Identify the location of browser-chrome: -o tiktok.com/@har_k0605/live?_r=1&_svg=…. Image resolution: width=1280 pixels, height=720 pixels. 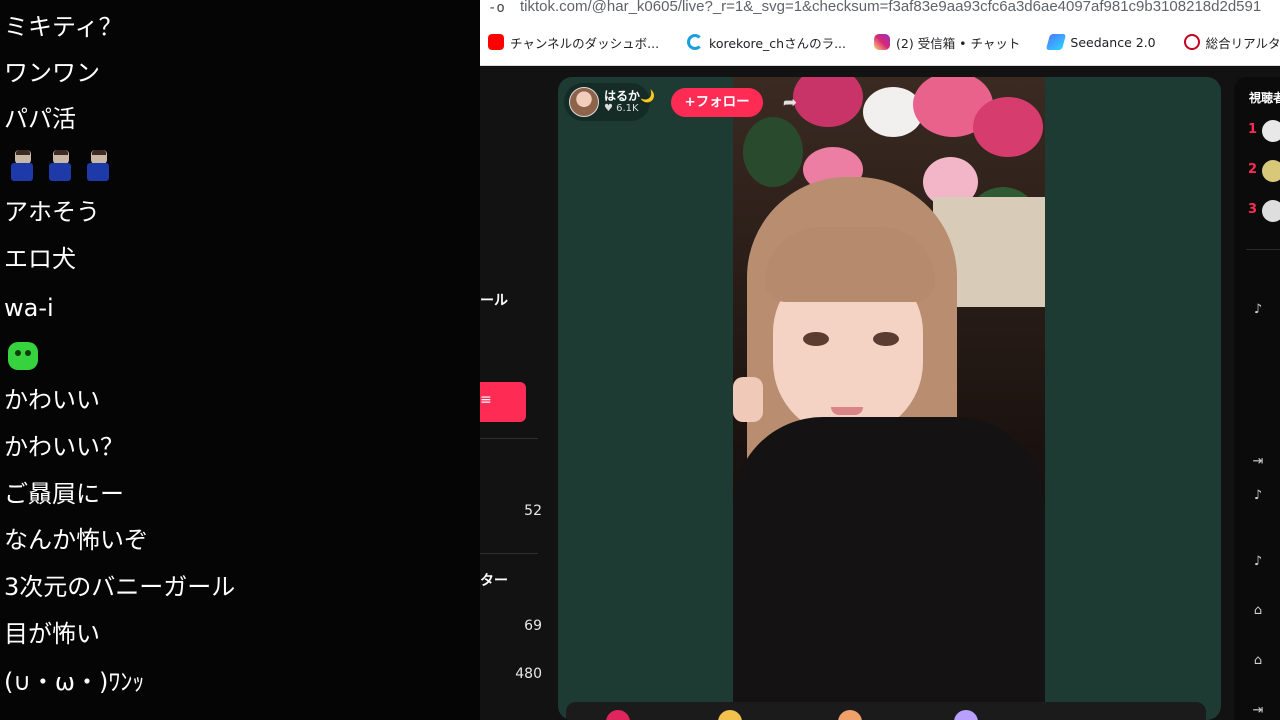
(880, 33).